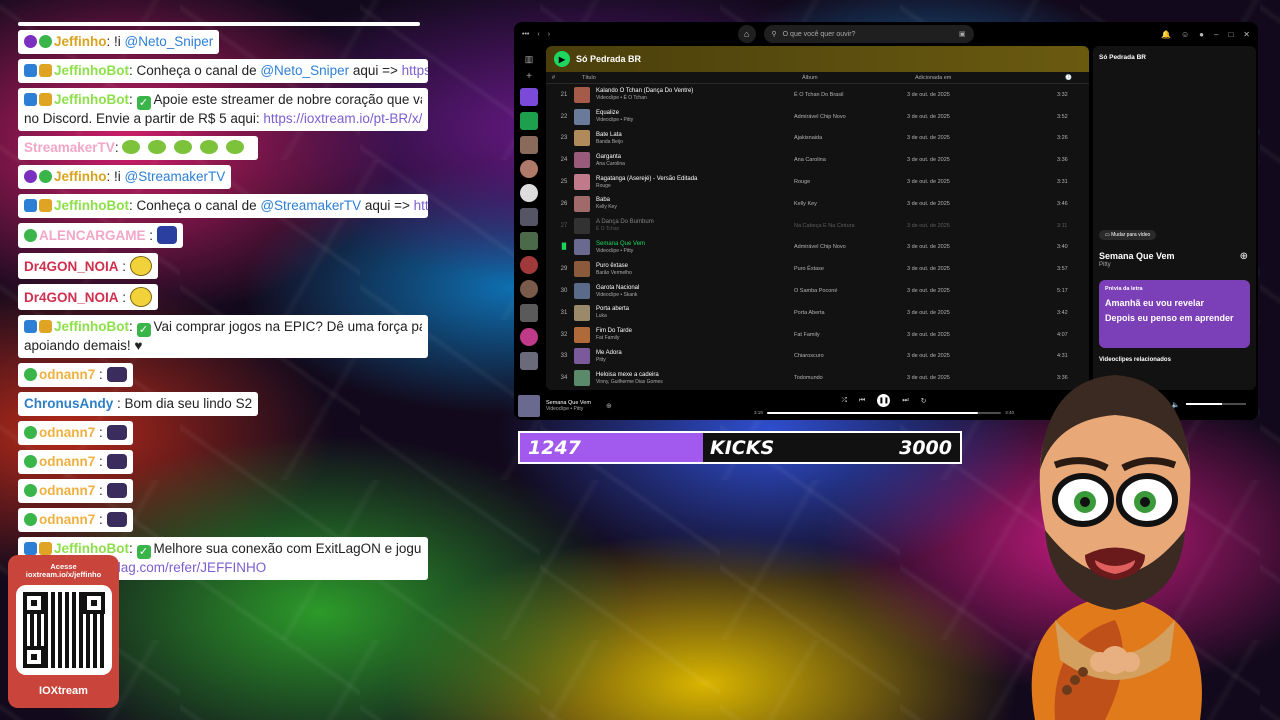  Describe the element at coordinates (868, 34) in the screenshot. I see `search-input: ⚲ O que você quer ouvir? ▣` at that location.